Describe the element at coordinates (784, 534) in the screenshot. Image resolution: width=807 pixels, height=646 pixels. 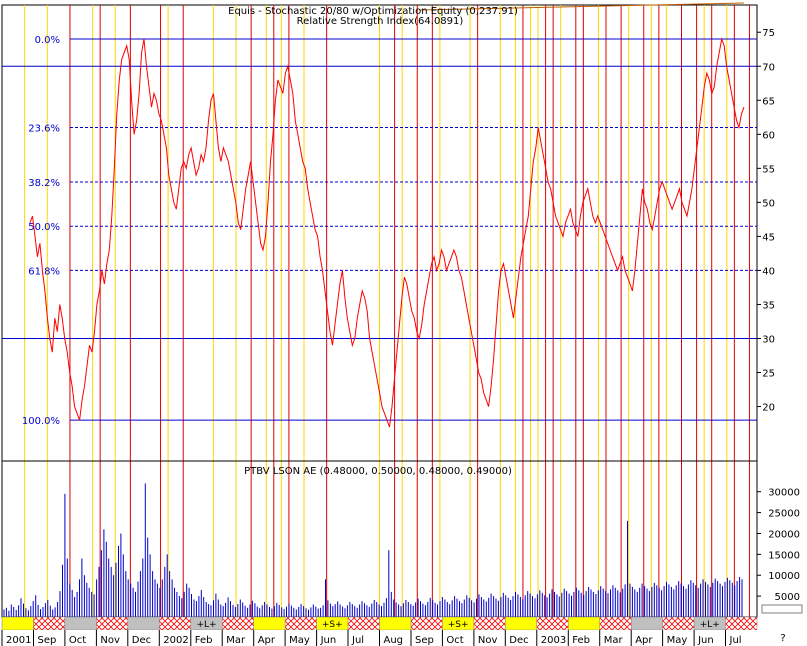
I see `volume-tick-label: 20000` at that location.